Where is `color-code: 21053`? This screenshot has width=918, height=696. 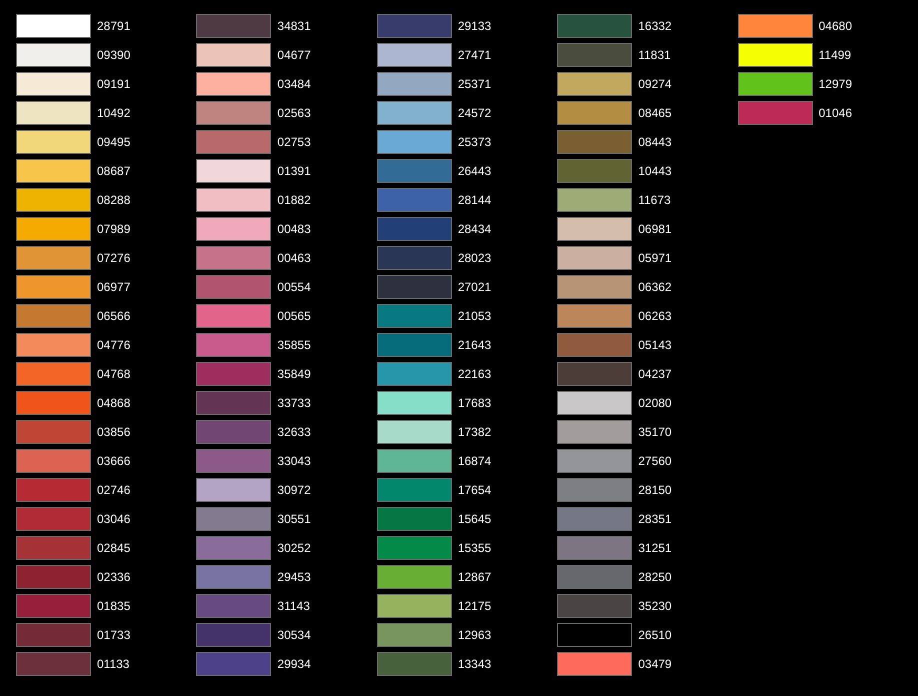 color-code: 21053 is located at coordinates (475, 316).